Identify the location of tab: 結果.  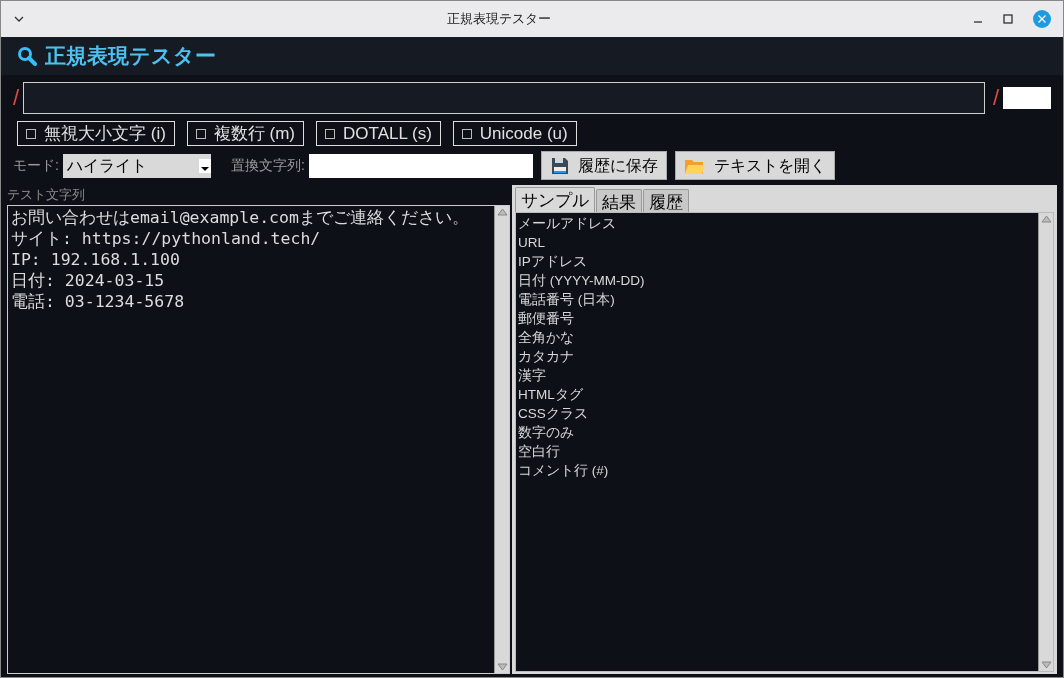
(619, 200).